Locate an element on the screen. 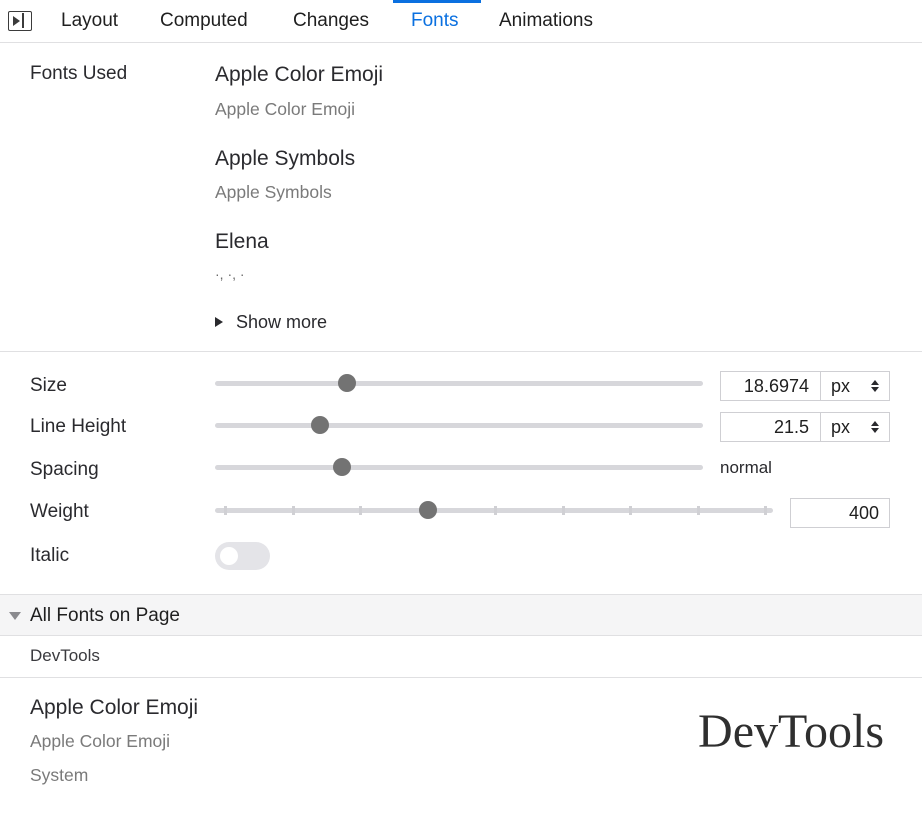 The height and width of the screenshot is (819, 922). font-name: Apple Color Emoji is located at coordinates (299, 74).